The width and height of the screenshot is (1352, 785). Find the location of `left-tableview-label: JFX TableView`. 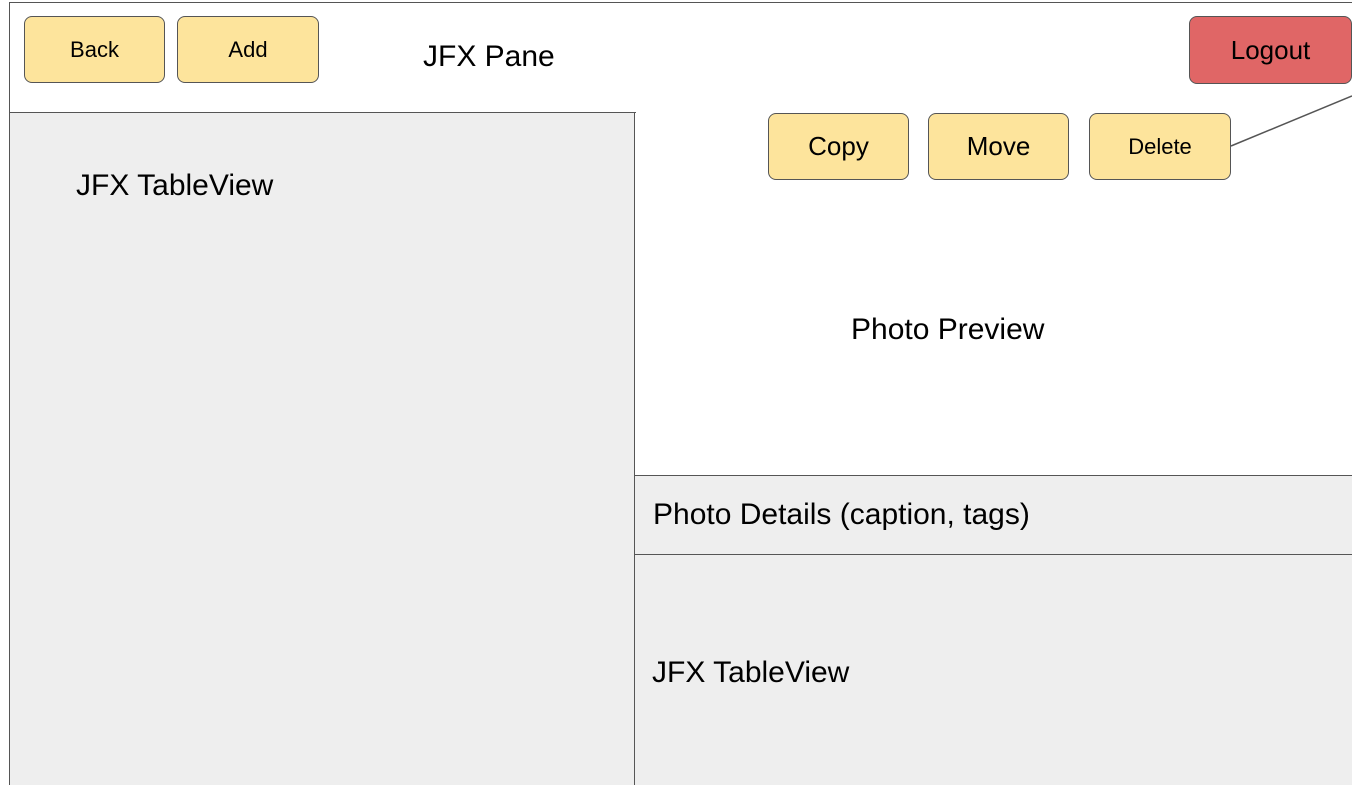

left-tableview-label: JFX TableView is located at coordinates (175, 185).